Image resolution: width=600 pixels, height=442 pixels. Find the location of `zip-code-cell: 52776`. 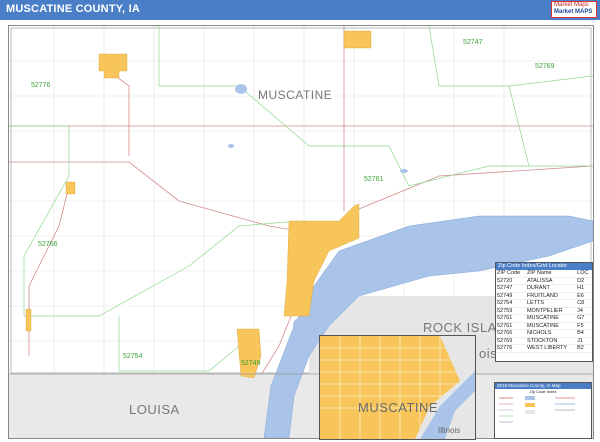

zip-code-cell: 52776 is located at coordinates (511, 348).